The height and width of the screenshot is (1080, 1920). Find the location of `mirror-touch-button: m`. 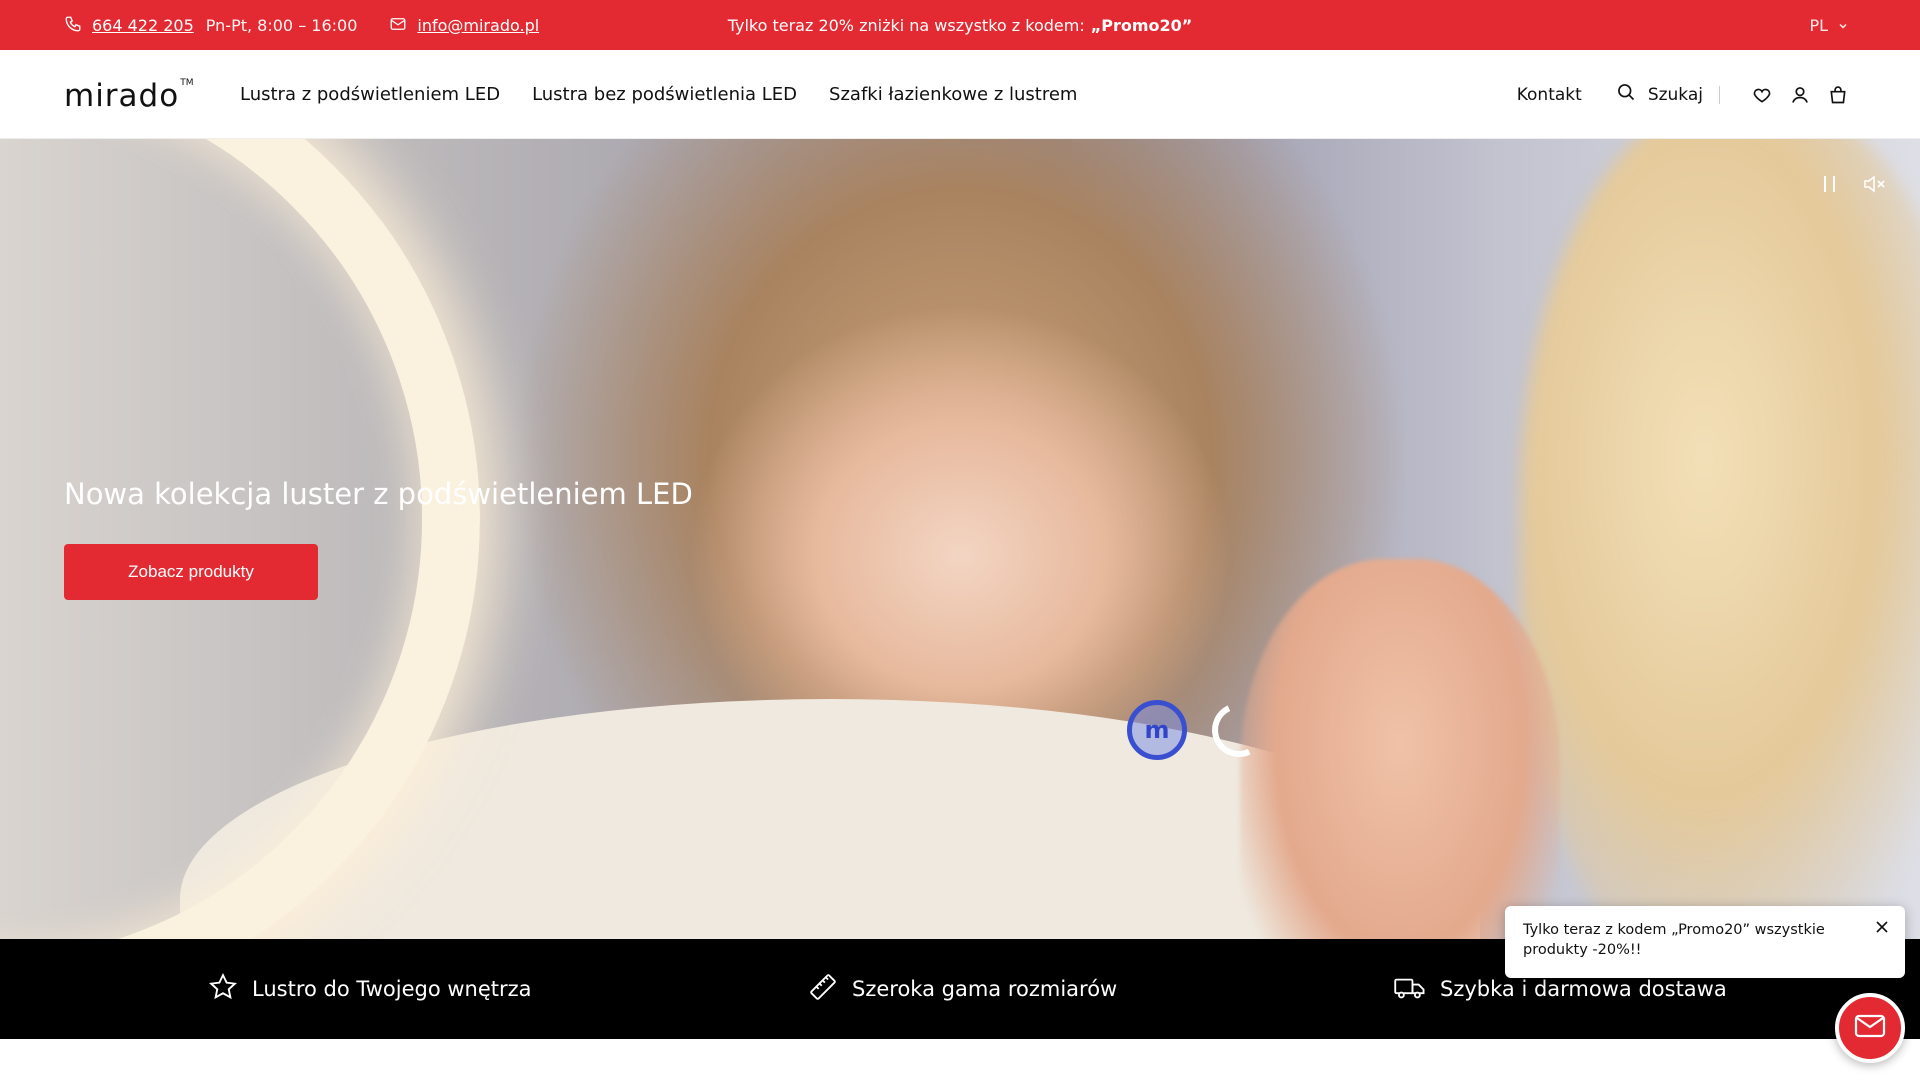

mirror-touch-button: m is located at coordinates (1157, 730).